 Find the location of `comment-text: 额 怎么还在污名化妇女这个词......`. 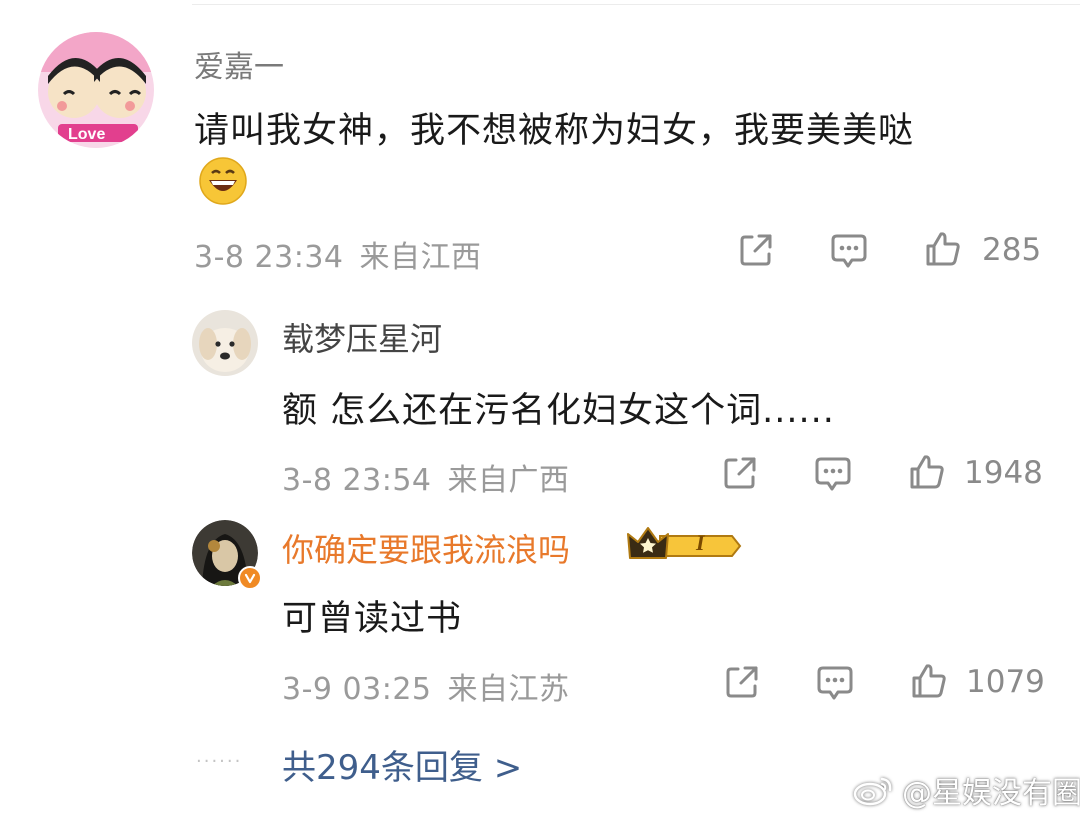

comment-text: 额 怎么还在污名化妇女这个词...... is located at coordinates (558, 411).